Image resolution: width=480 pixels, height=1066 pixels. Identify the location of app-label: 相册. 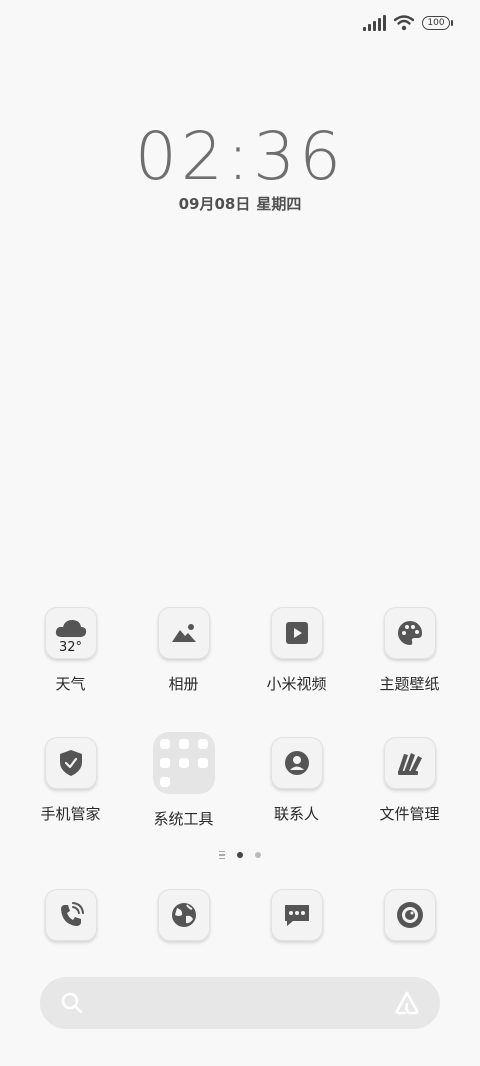
(183, 684).